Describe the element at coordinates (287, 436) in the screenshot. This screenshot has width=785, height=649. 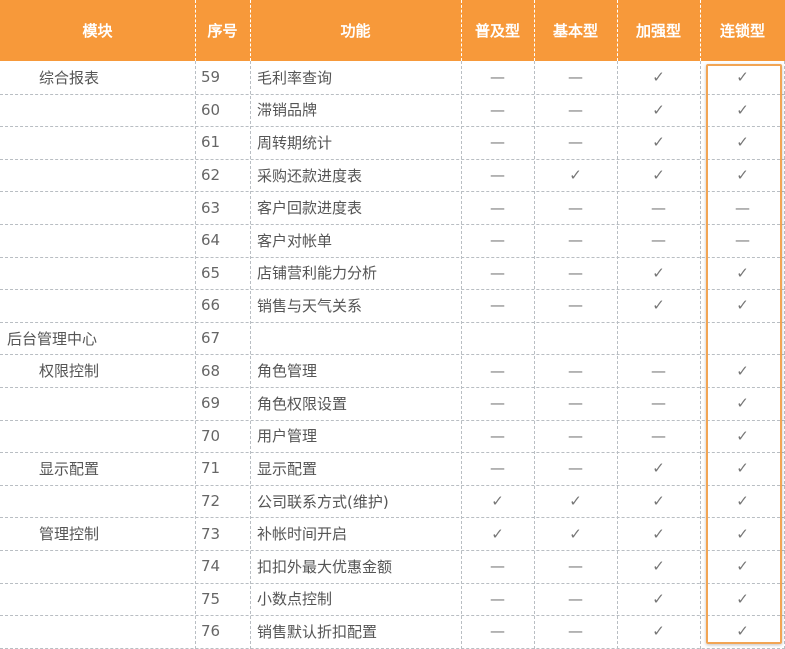
I see `function-name: 用户管理` at that location.